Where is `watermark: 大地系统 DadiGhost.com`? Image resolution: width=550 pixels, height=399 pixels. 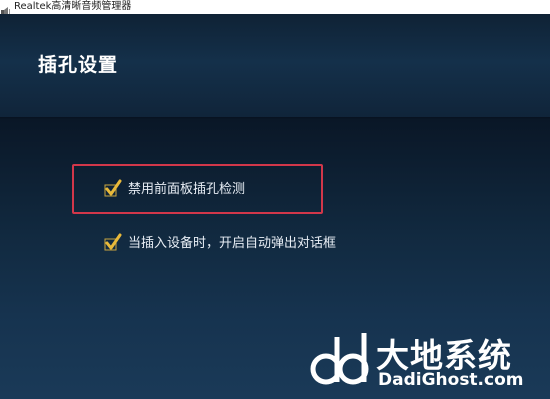 watermark: 大地系统 DadiGhost.com is located at coordinates (426, 360).